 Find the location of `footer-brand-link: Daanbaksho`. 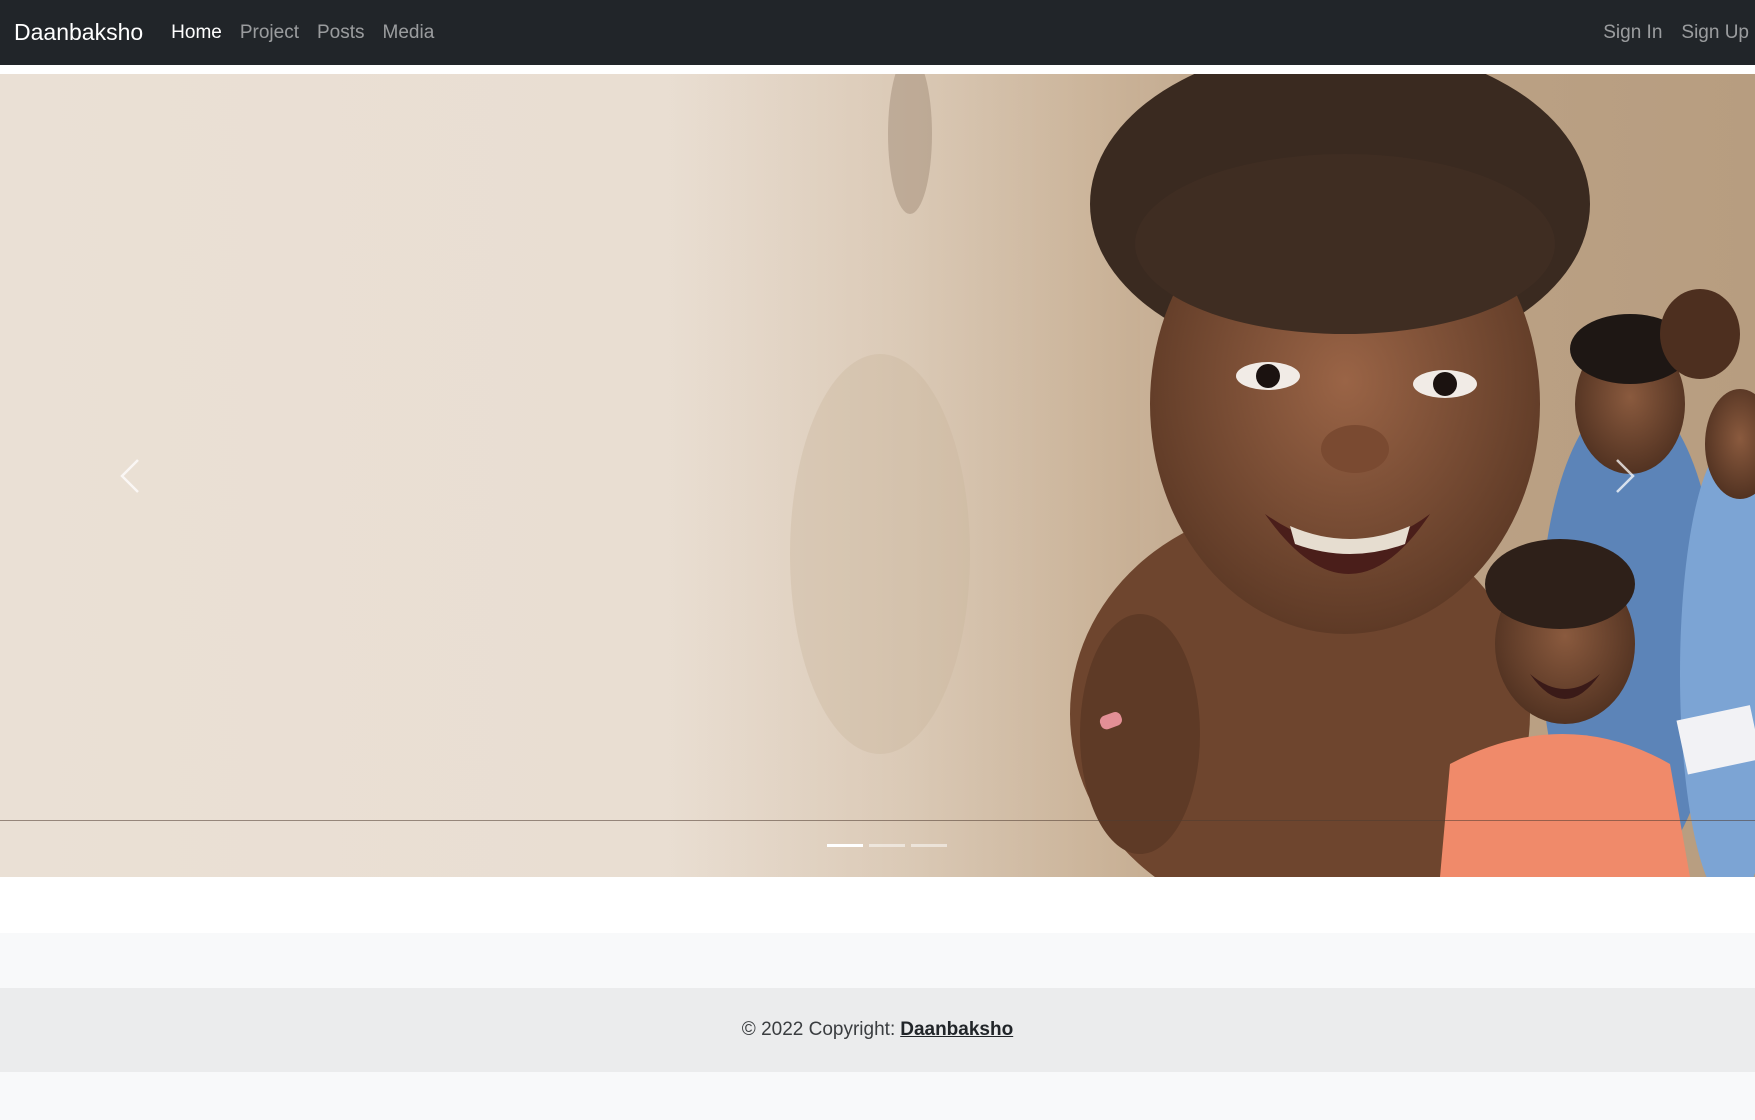

footer-brand-link: Daanbaksho is located at coordinates (956, 1030).